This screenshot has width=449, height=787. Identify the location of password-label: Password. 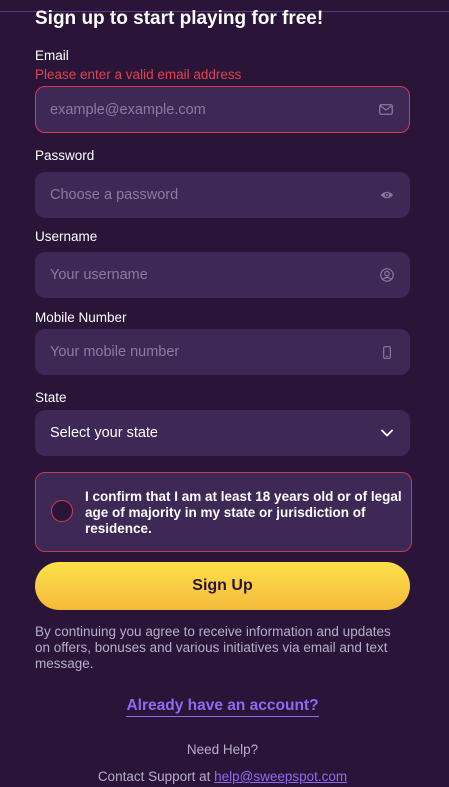
(65, 155).